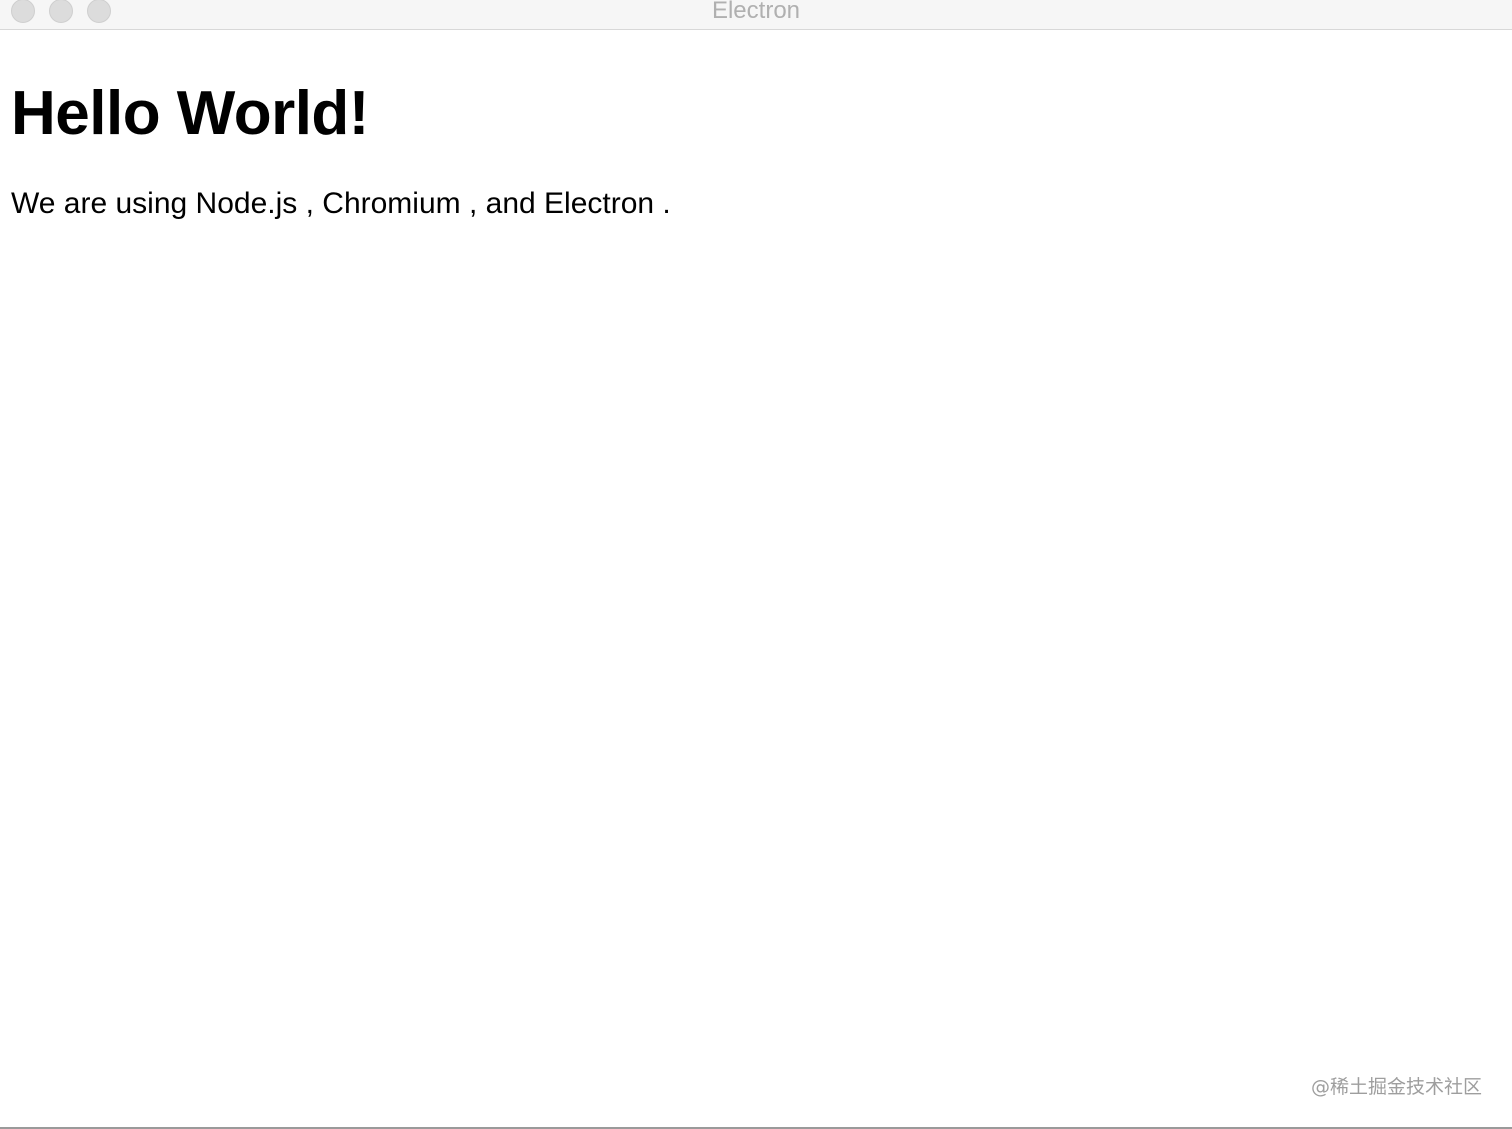  I want to click on window-title: Electron, so click(756, 12).